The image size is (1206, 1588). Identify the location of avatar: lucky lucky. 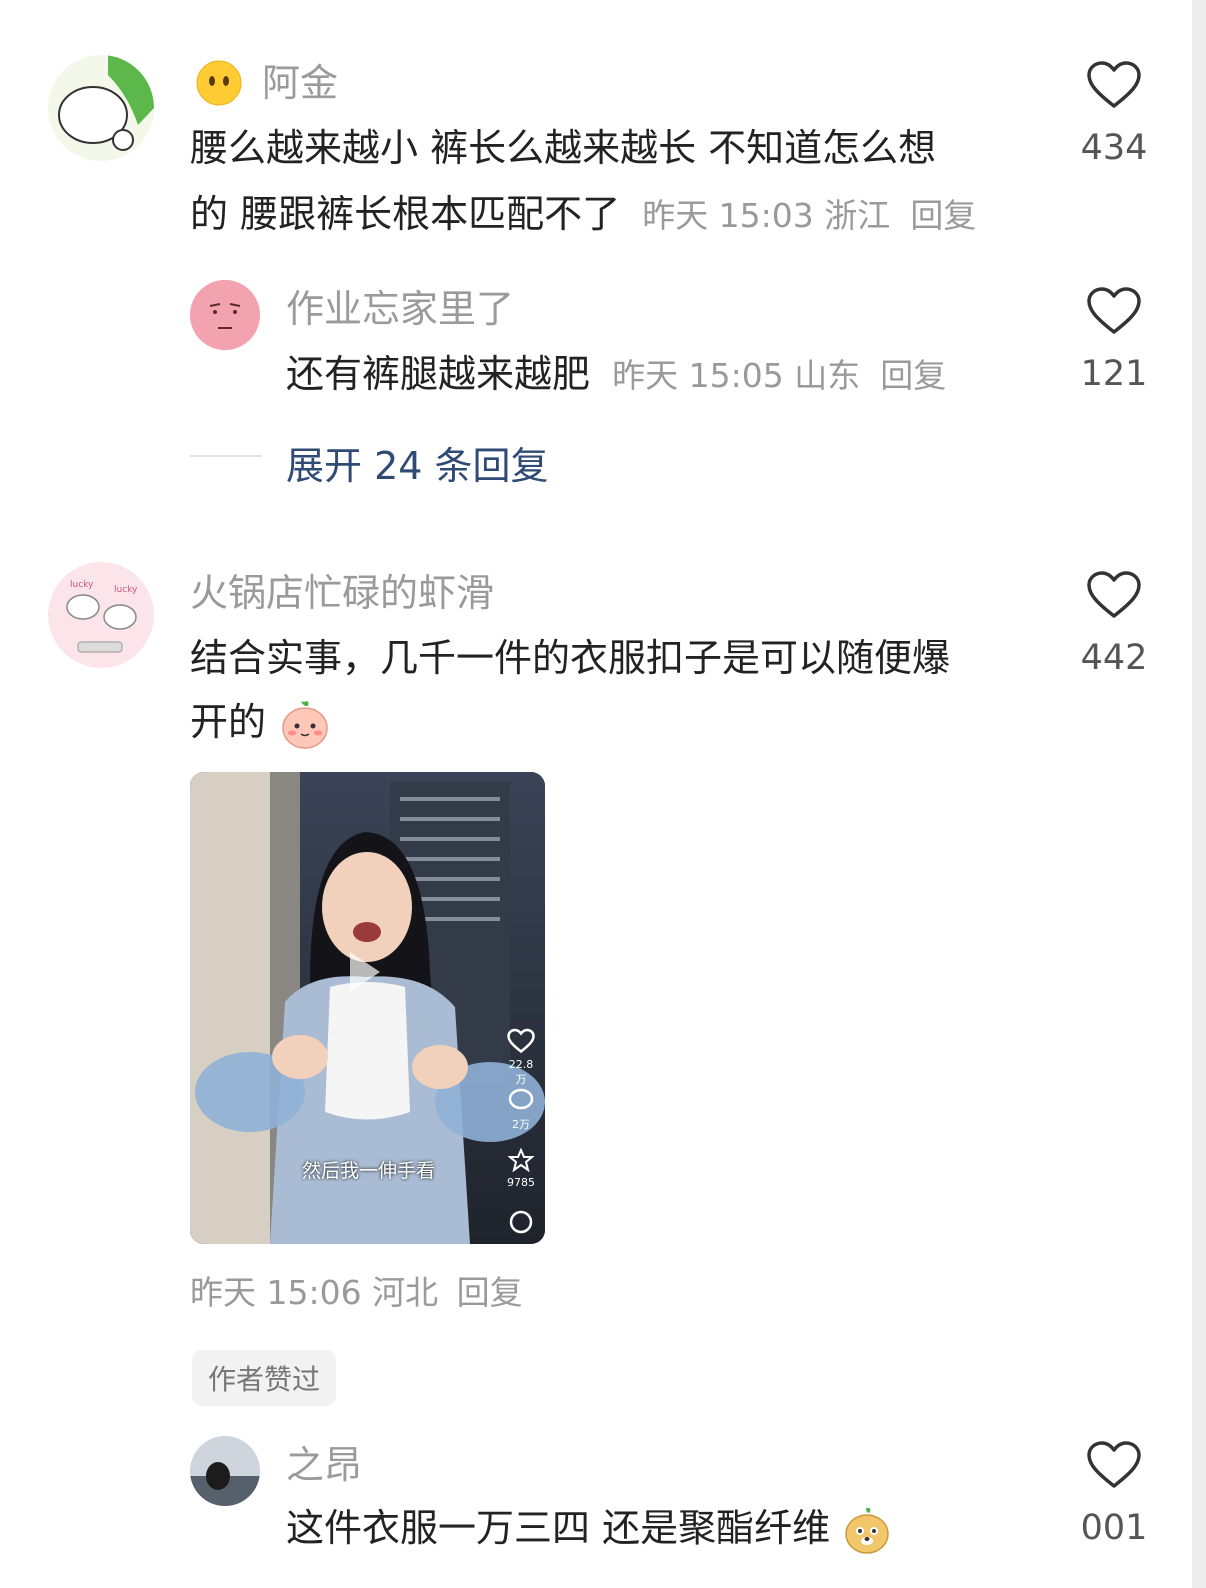
(101, 615).